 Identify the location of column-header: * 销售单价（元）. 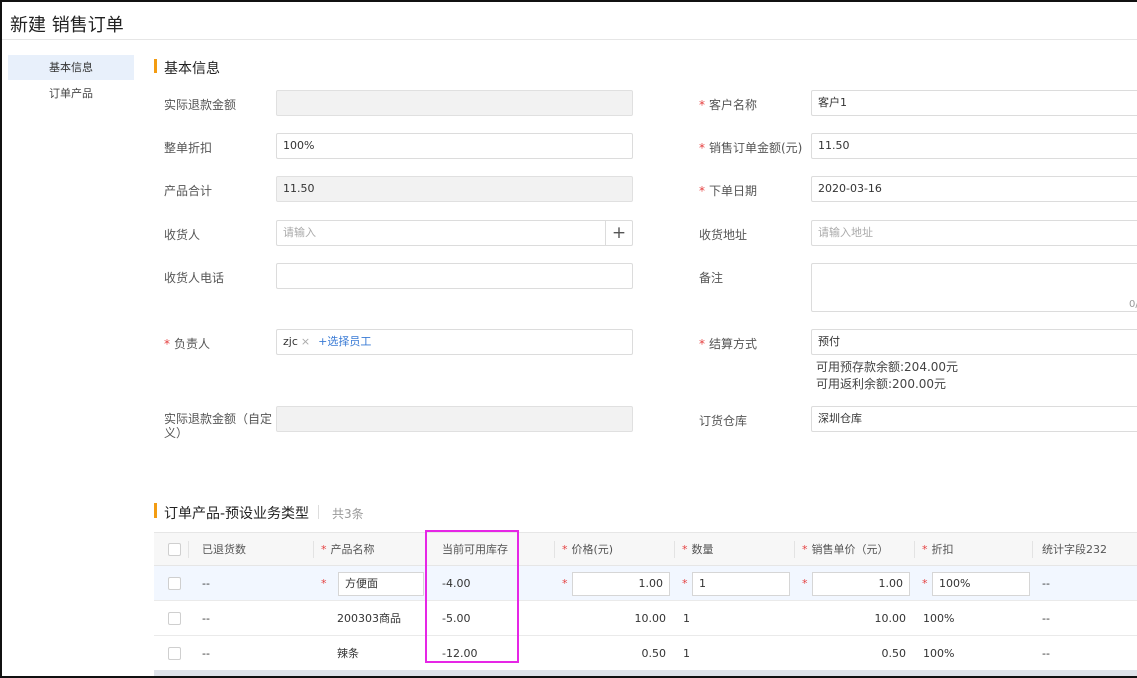
(845, 549).